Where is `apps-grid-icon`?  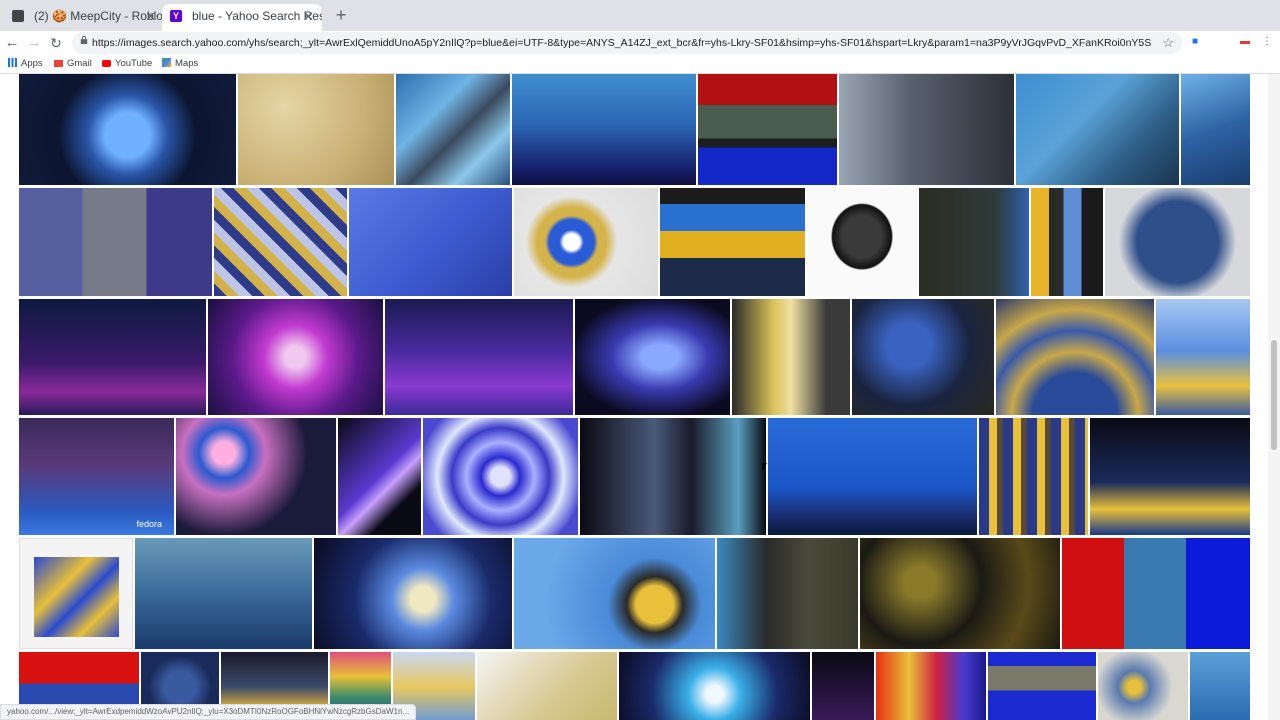
apps-grid-icon is located at coordinates (12, 62).